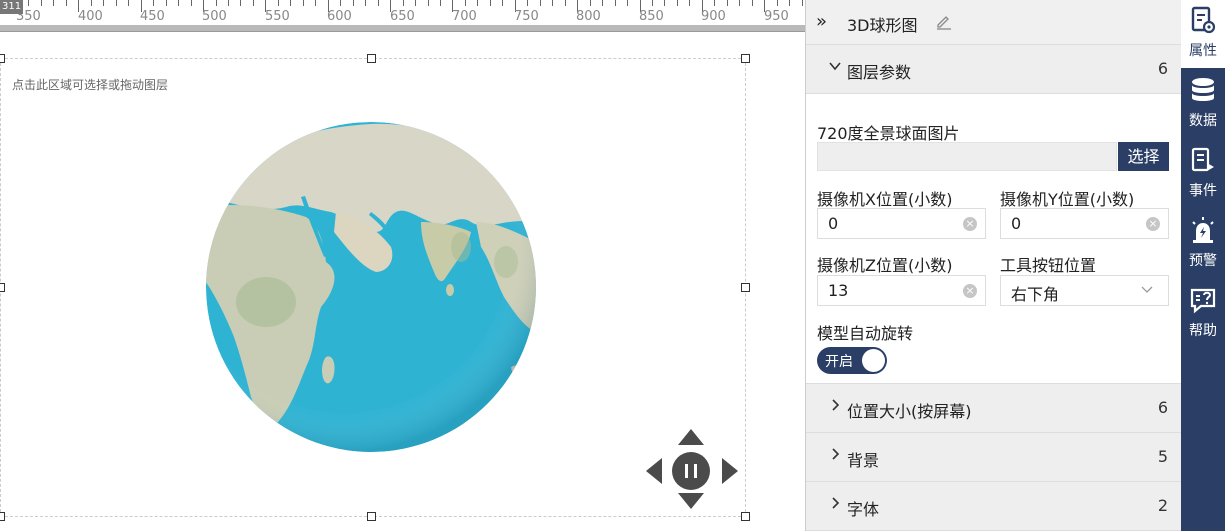 The height and width of the screenshot is (531, 1225). I want to click on image-label: 720度全景球面图片, so click(888, 133).